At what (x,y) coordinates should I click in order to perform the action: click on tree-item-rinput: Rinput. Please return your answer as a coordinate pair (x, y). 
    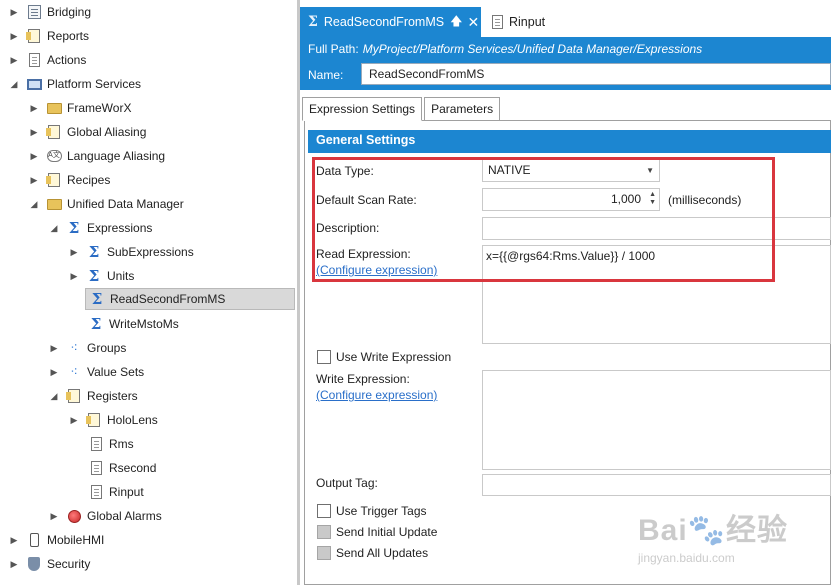
    Looking at the image, I should click on (116, 492).